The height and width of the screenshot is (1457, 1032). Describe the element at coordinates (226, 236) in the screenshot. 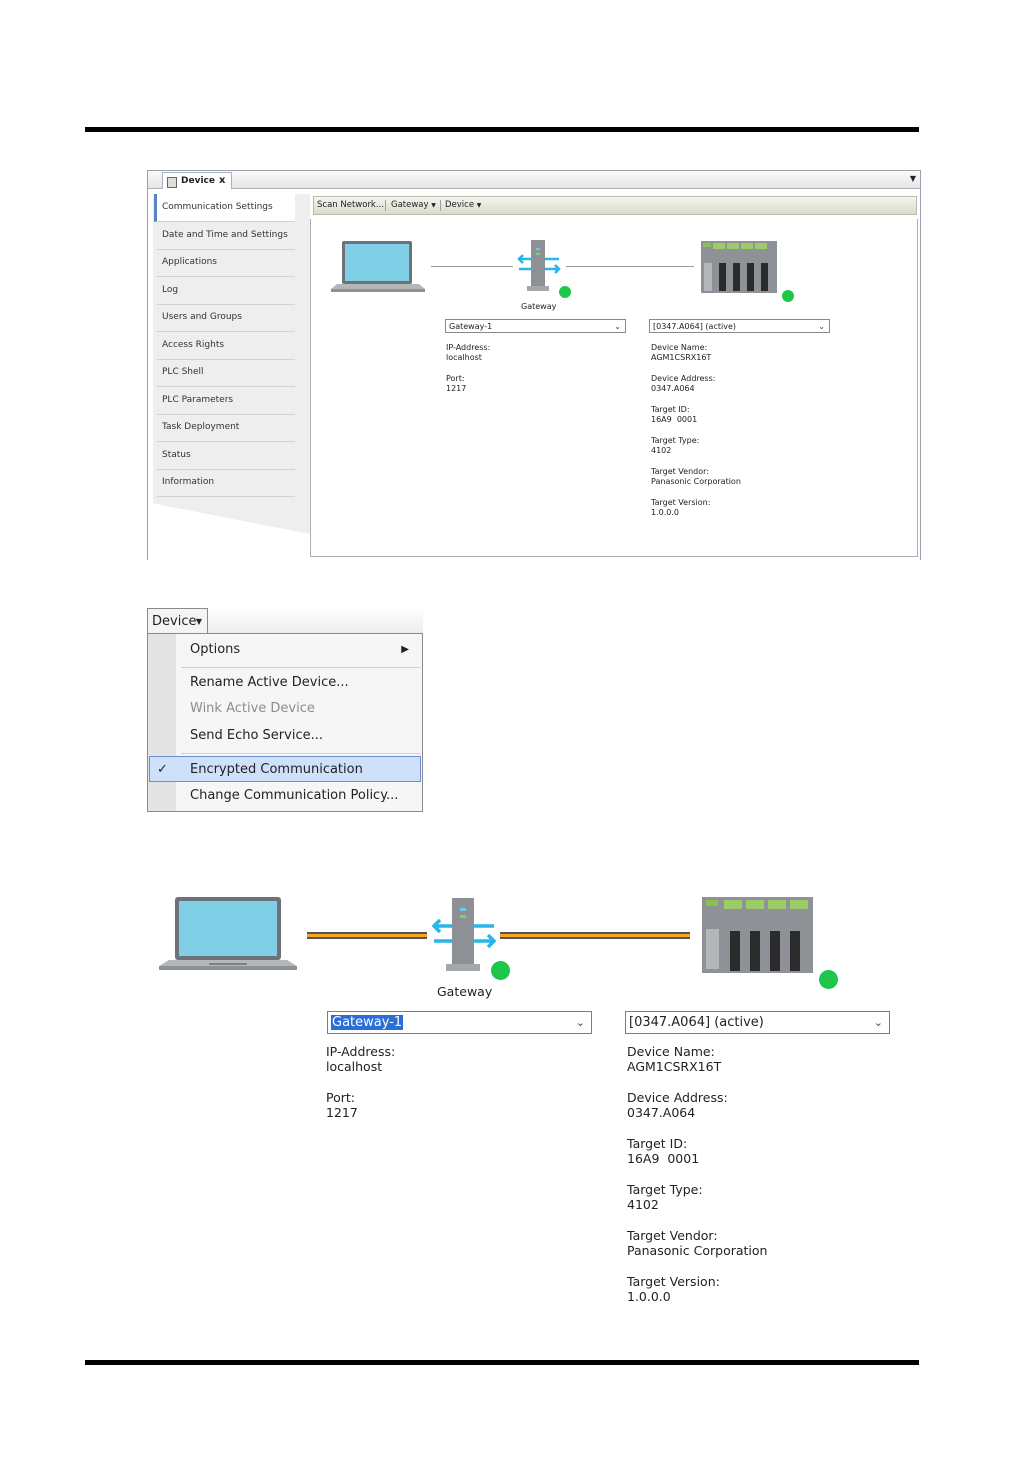

I see `sidebar-item-date-time: Date and Time and Settings` at that location.